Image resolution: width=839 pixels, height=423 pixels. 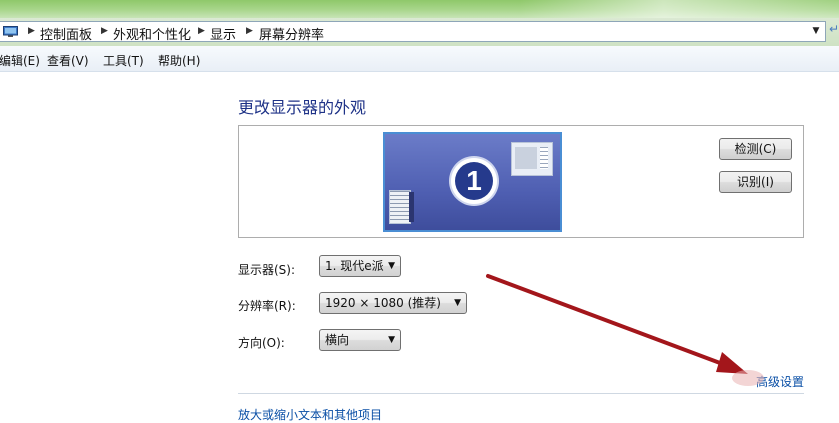 What do you see at coordinates (413, 32) in the screenshot?
I see `address-box: ▶ 控制面板 ▶ 外观和个性化 ▶ 显示 ▶ 屏幕分辨率 ▼` at bounding box center [413, 32].